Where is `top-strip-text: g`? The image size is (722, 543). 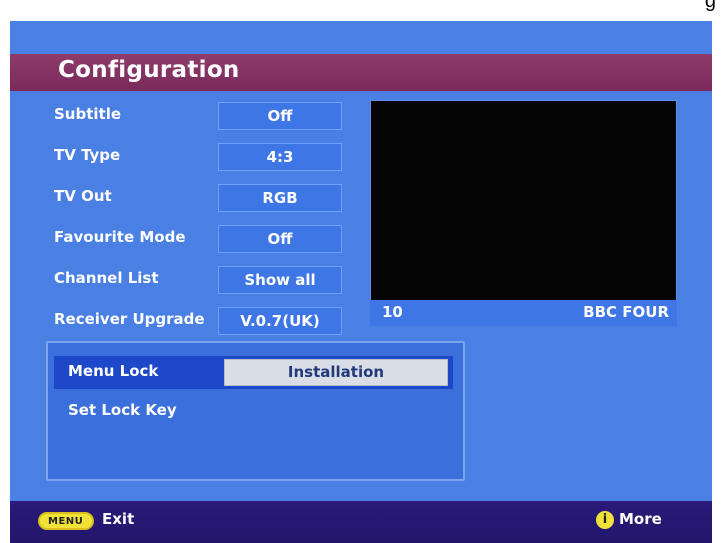 top-strip-text: g is located at coordinates (710, 6).